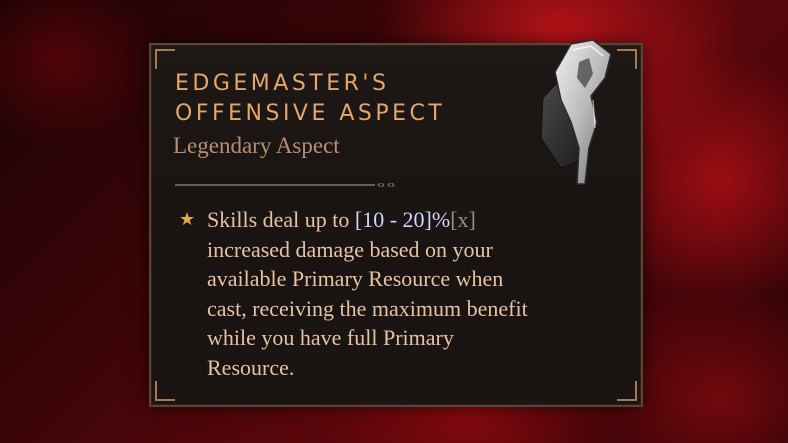 The image size is (788, 443). Describe the element at coordinates (463, 219) in the screenshot. I see `range-toggle-hint: [x]` at that location.